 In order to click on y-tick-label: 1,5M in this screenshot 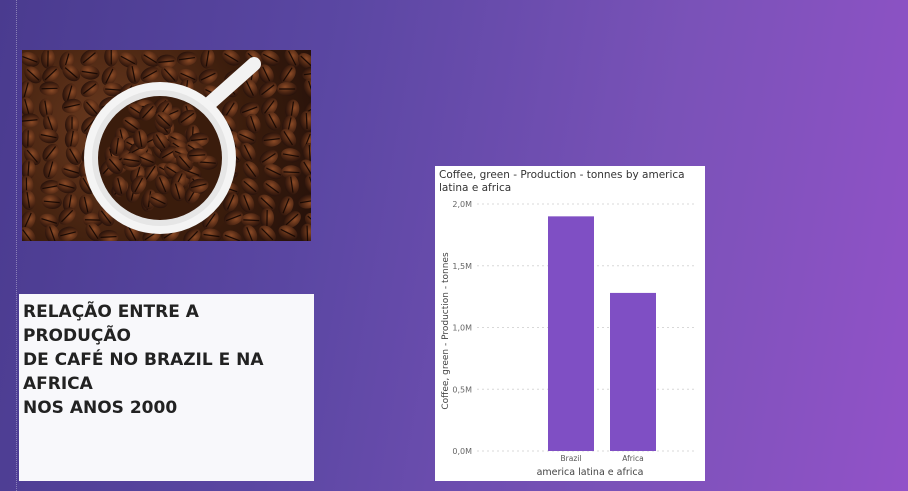, I will do `click(462, 266)`.